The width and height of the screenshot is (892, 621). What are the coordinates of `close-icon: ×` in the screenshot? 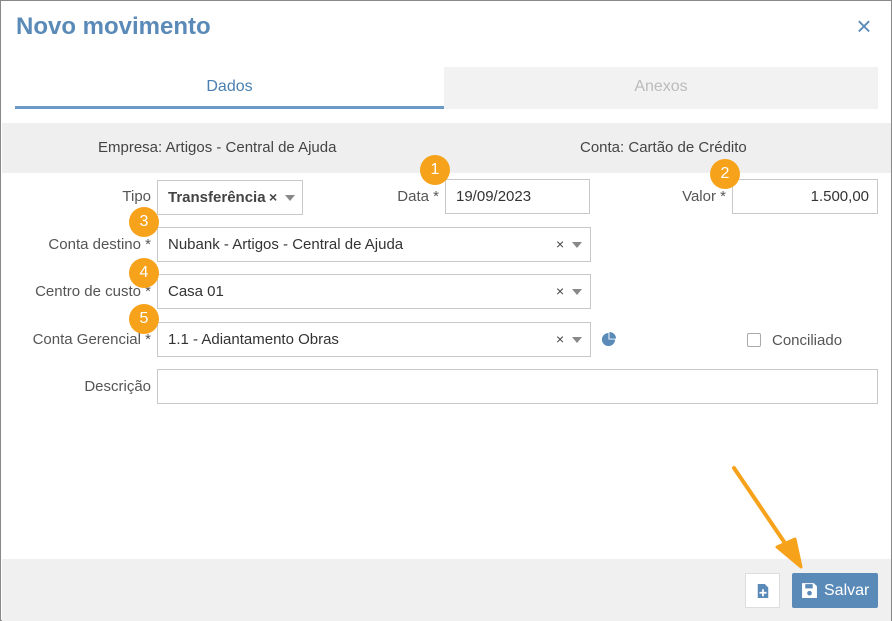 It's located at (864, 26).